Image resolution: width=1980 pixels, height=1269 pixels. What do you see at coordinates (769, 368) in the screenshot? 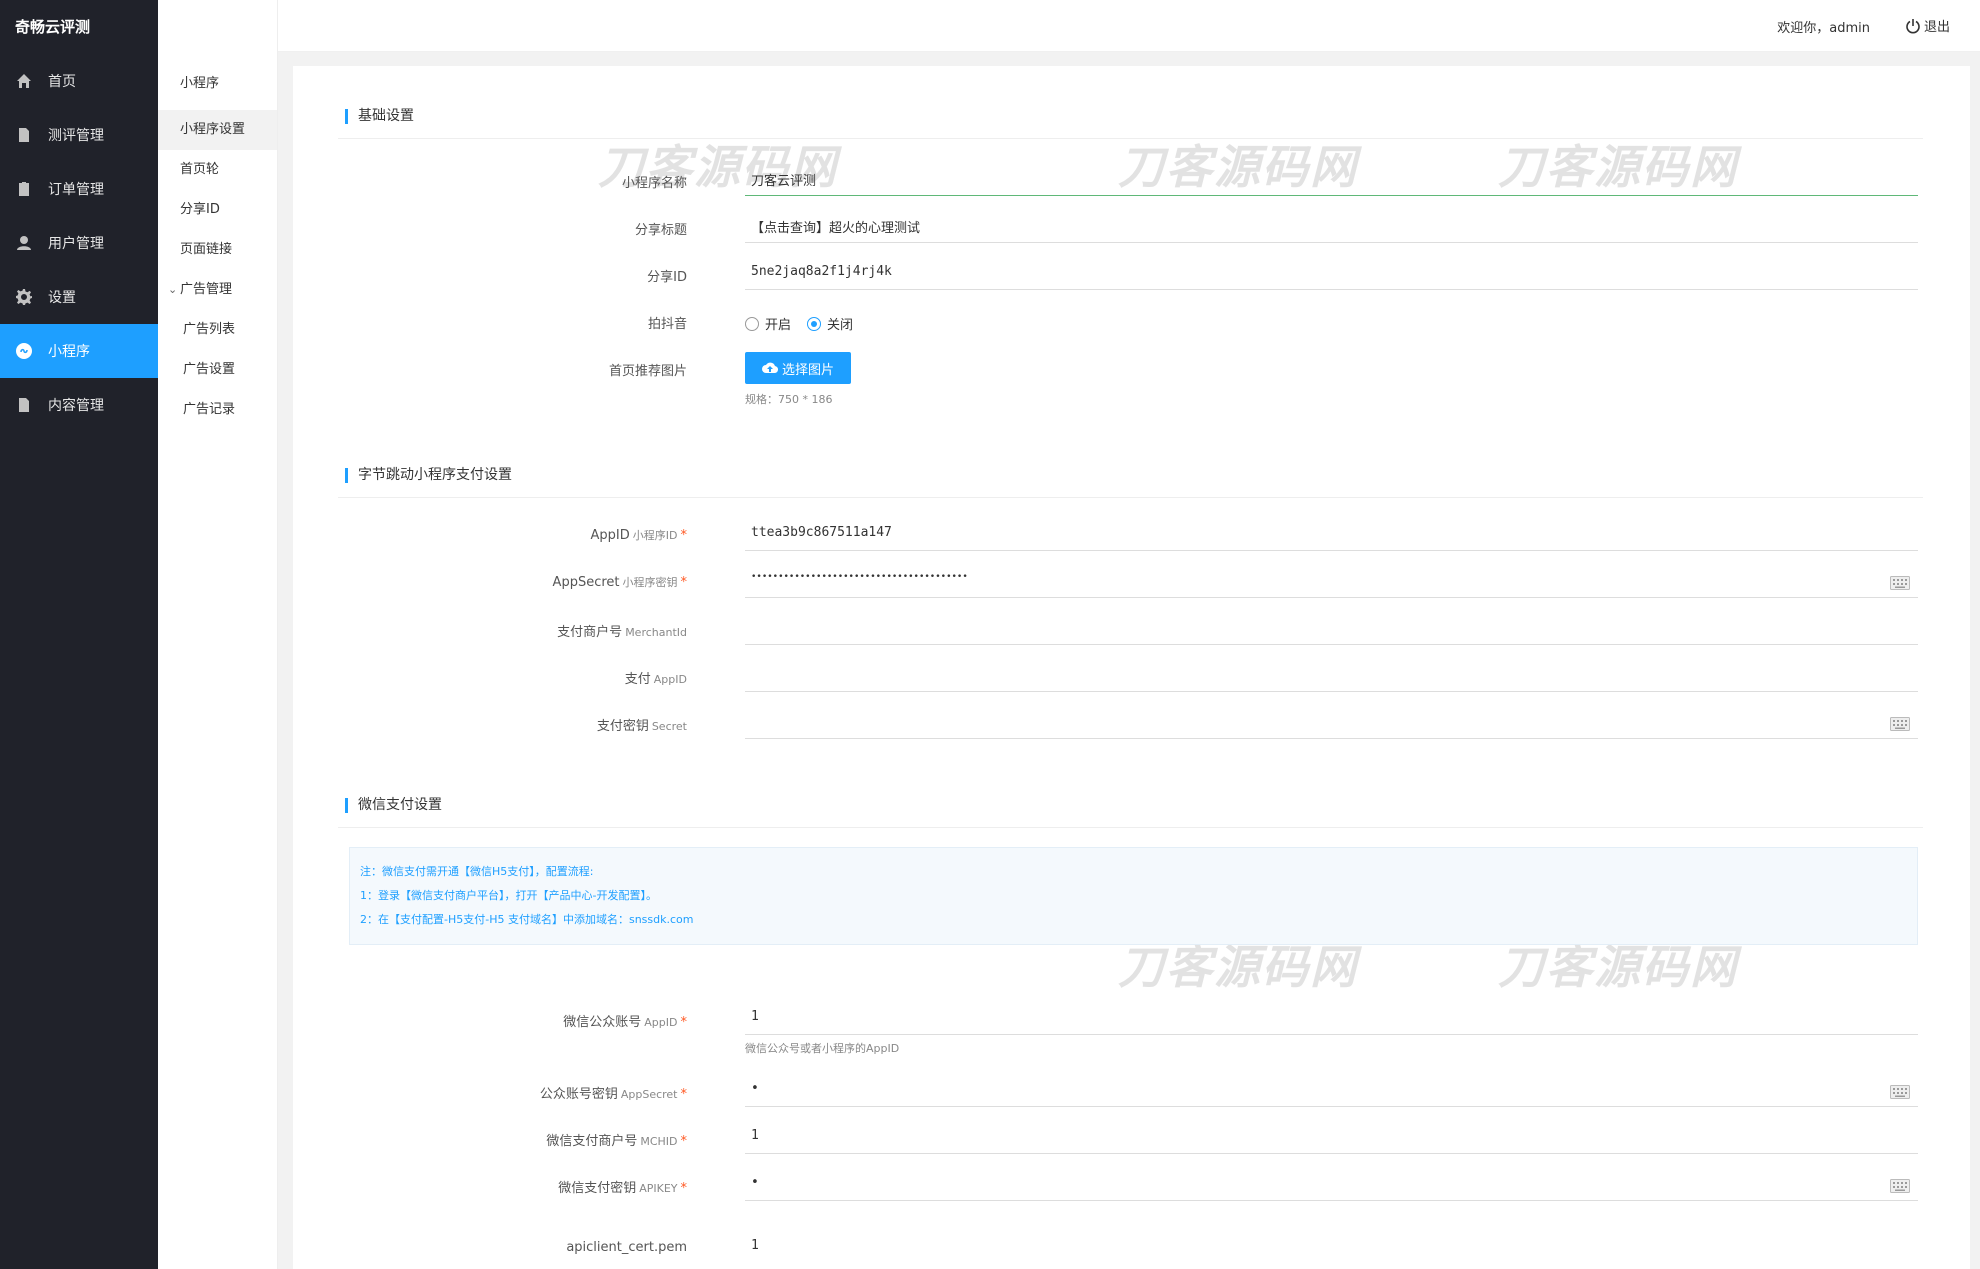
I see `cloud-upload-icon` at bounding box center [769, 368].